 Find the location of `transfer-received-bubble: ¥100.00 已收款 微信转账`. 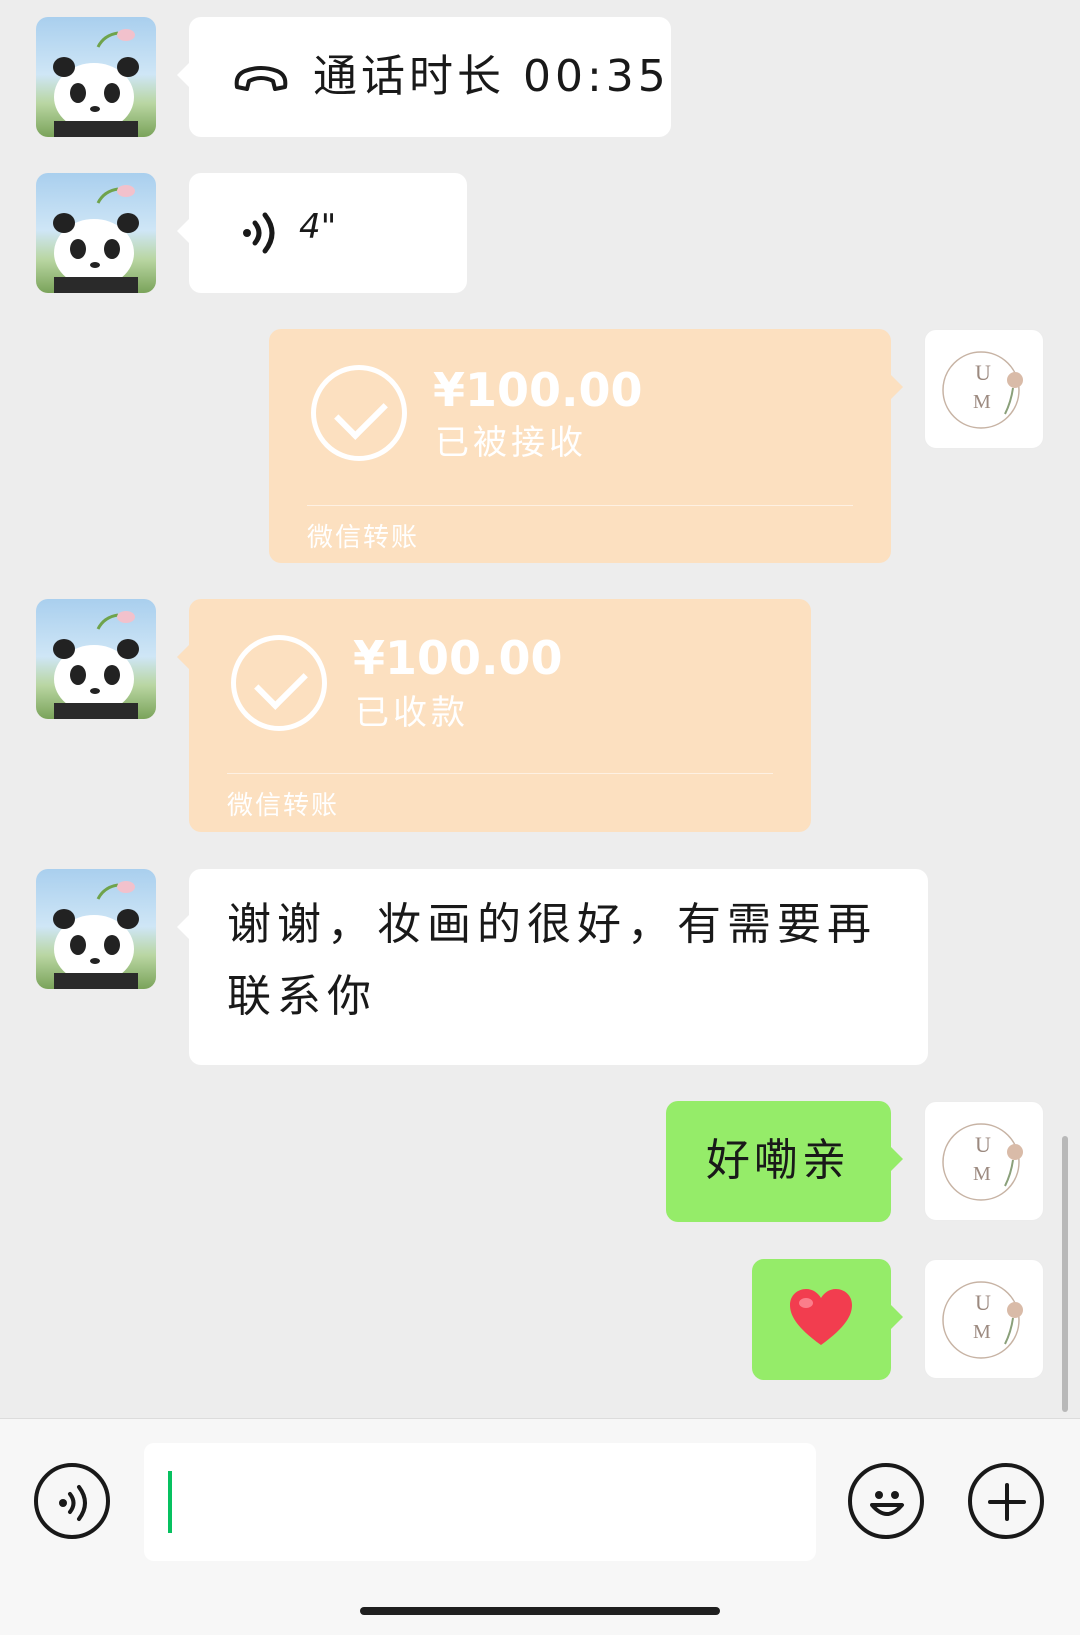

transfer-received-bubble: ¥100.00 已收款 微信转账 is located at coordinates (494, 715).